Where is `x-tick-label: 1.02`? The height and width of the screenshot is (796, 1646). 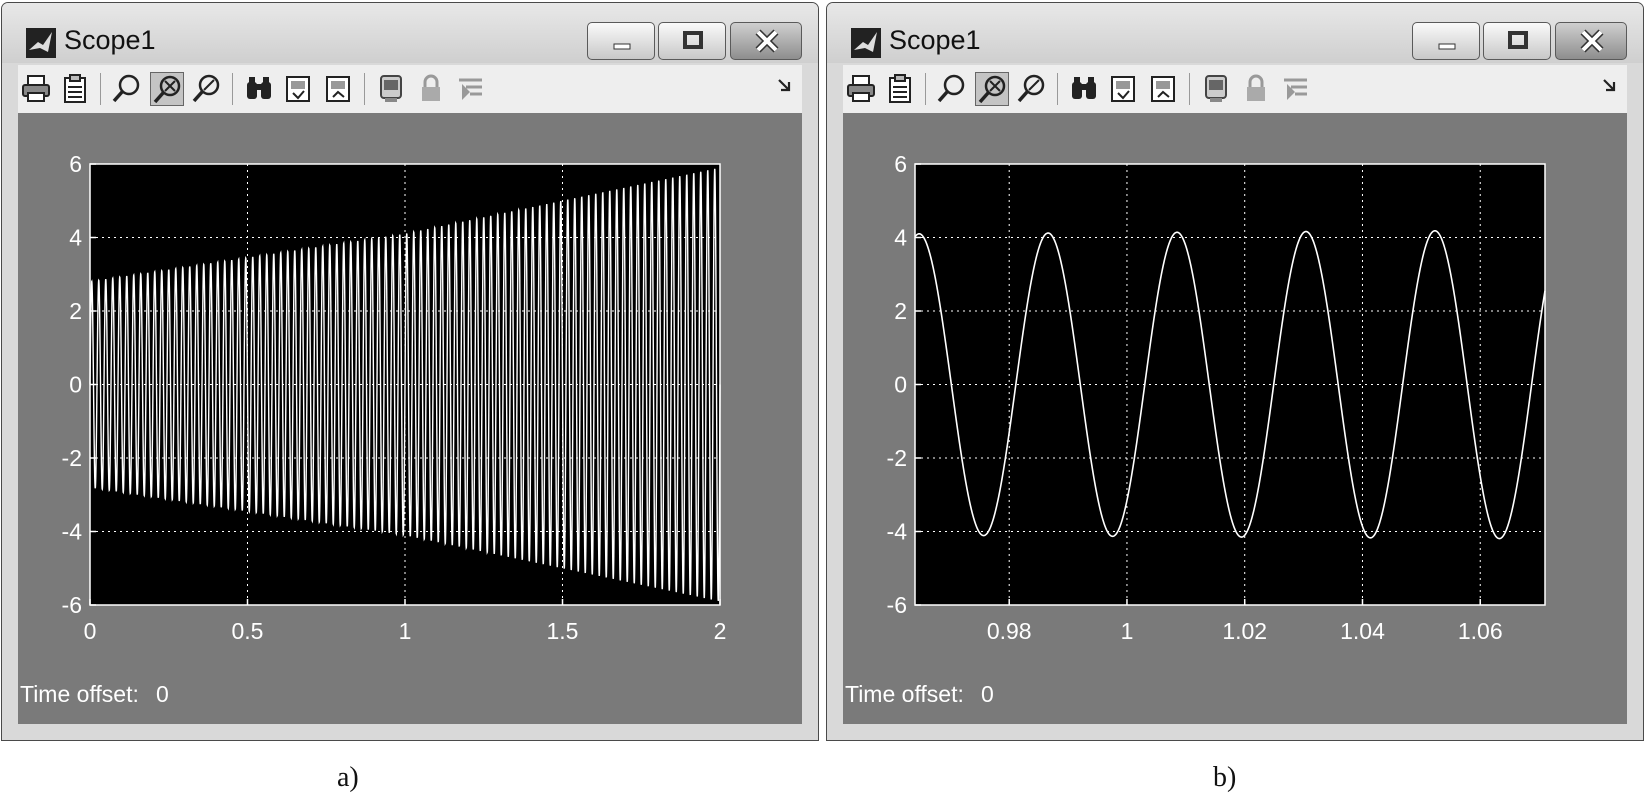
x-tick-label: 1.02 is located at coordinates (1244, 631).